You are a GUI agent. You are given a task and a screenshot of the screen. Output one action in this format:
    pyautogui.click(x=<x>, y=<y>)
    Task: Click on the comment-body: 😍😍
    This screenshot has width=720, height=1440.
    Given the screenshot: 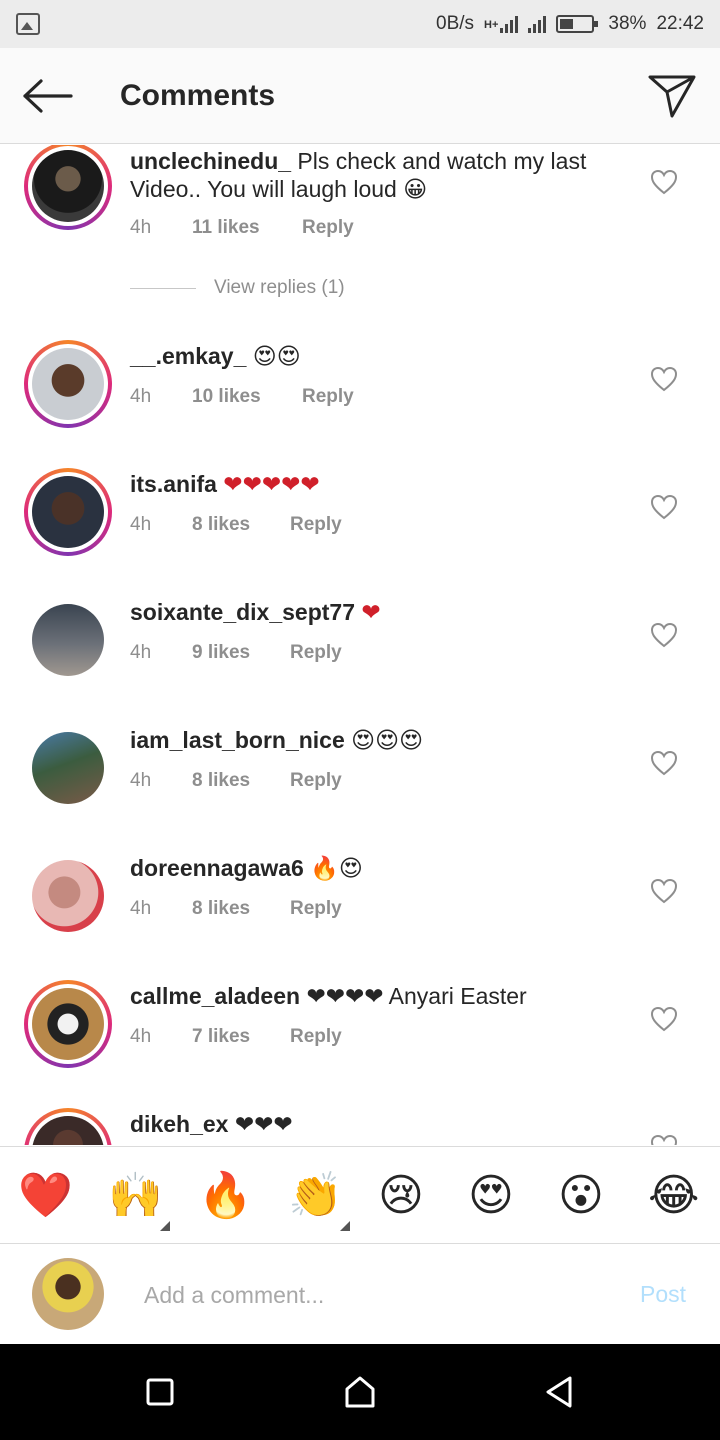 What is the action you would take?
    pyautogui.click(x=273, y=356)
    